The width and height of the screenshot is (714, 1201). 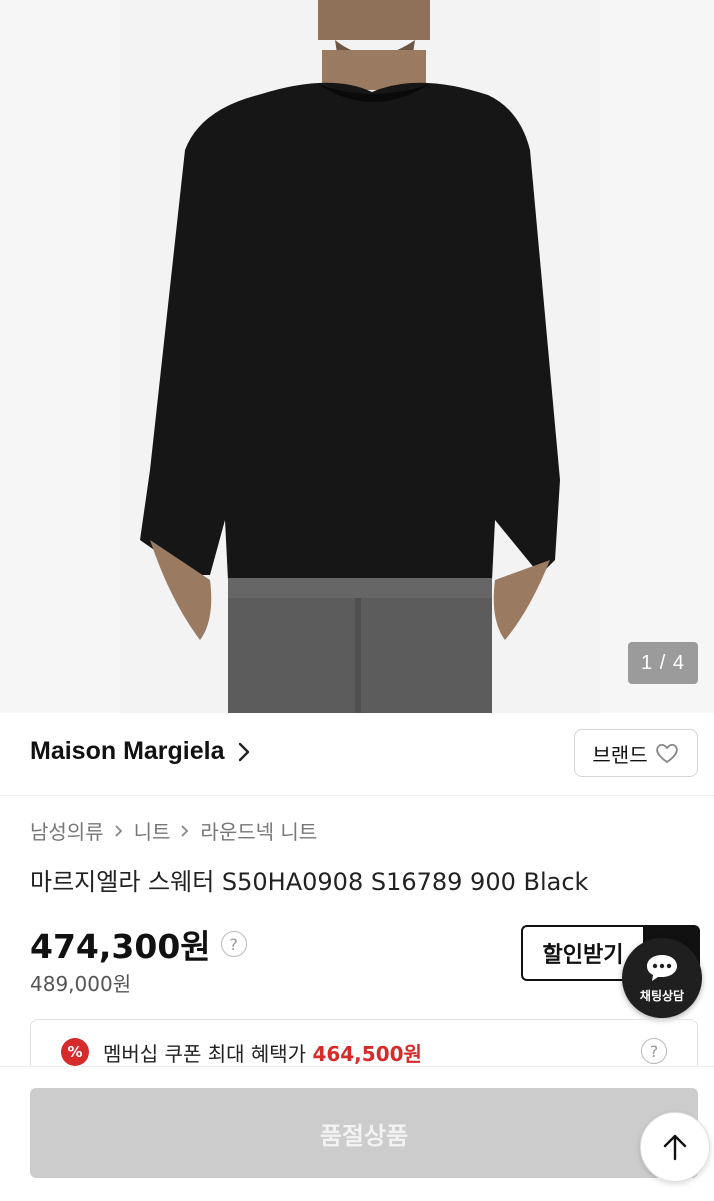 What do you see at coordinates (120, 946) in the screenshot?
I see `sale-price: 474,300원` at bounding box center [120, 946].